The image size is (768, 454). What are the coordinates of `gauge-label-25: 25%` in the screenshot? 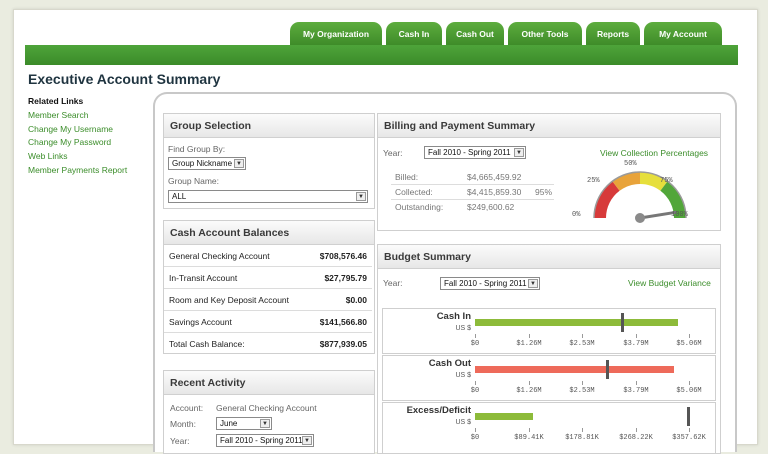 It's located at (593, 181).